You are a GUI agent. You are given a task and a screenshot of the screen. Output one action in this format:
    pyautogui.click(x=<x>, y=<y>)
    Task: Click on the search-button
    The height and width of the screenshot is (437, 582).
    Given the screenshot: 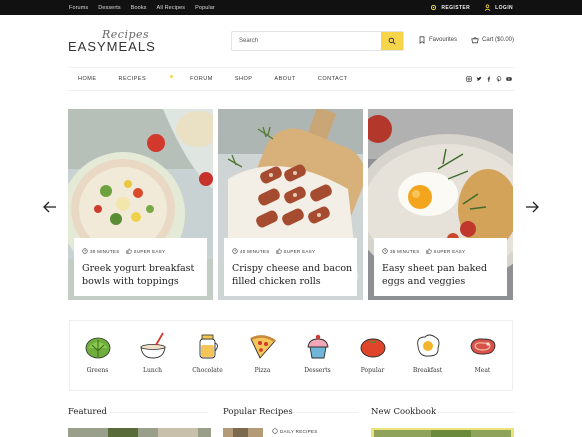 What is the action you would take?
    pyautogui.click(x=392, y=41)
    